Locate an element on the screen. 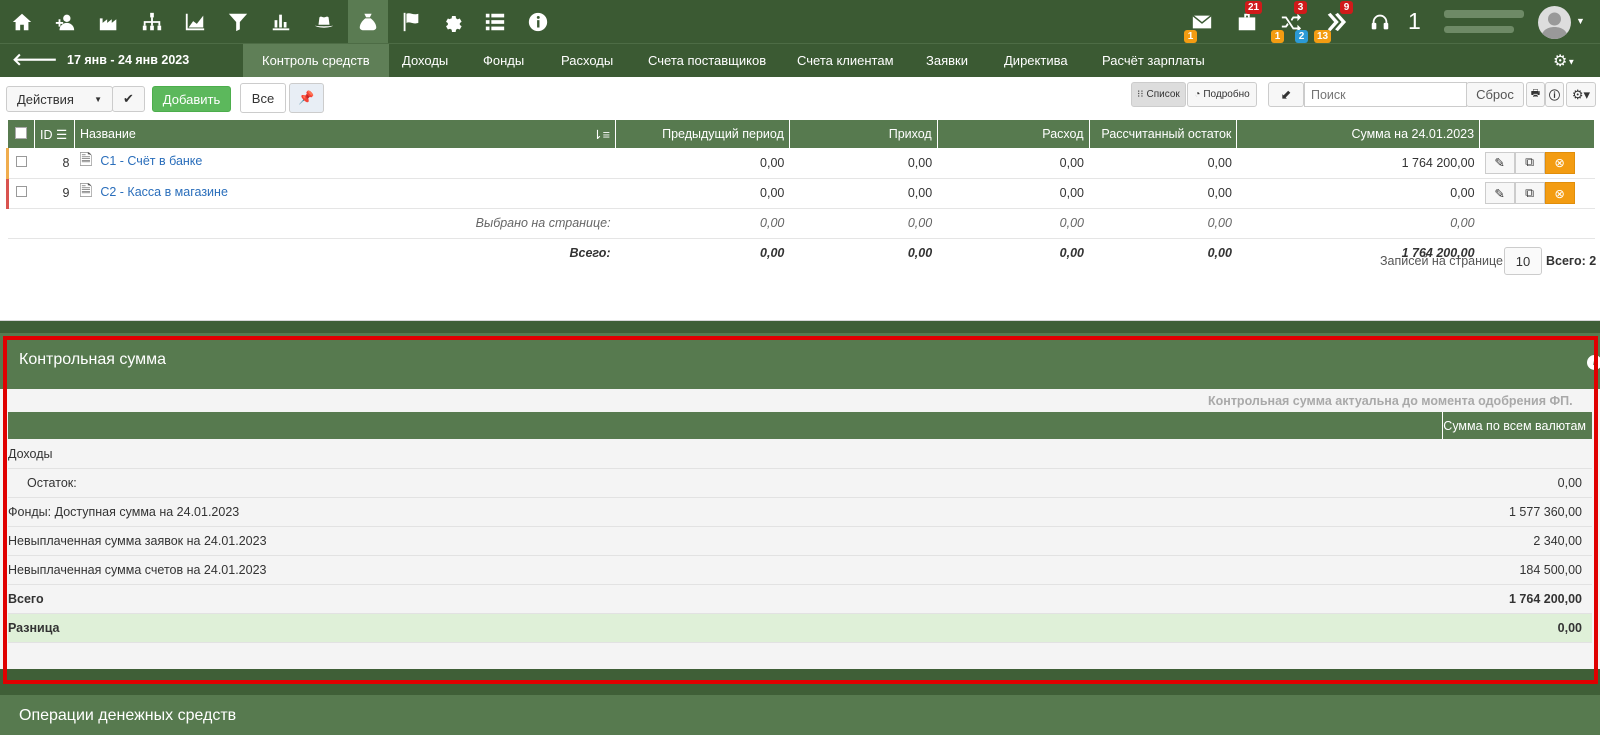 Image resolution: width=1600 pixels, height=735 pixels. selected-out: 0,00 is located at coordinates (1013, 223).